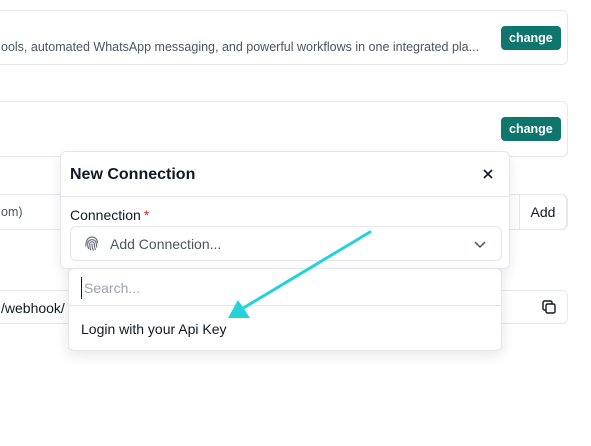 Image resolution: width=591 pixels, height=446 pixels. I want to click on fingerprint-icon, so click(92, 243).